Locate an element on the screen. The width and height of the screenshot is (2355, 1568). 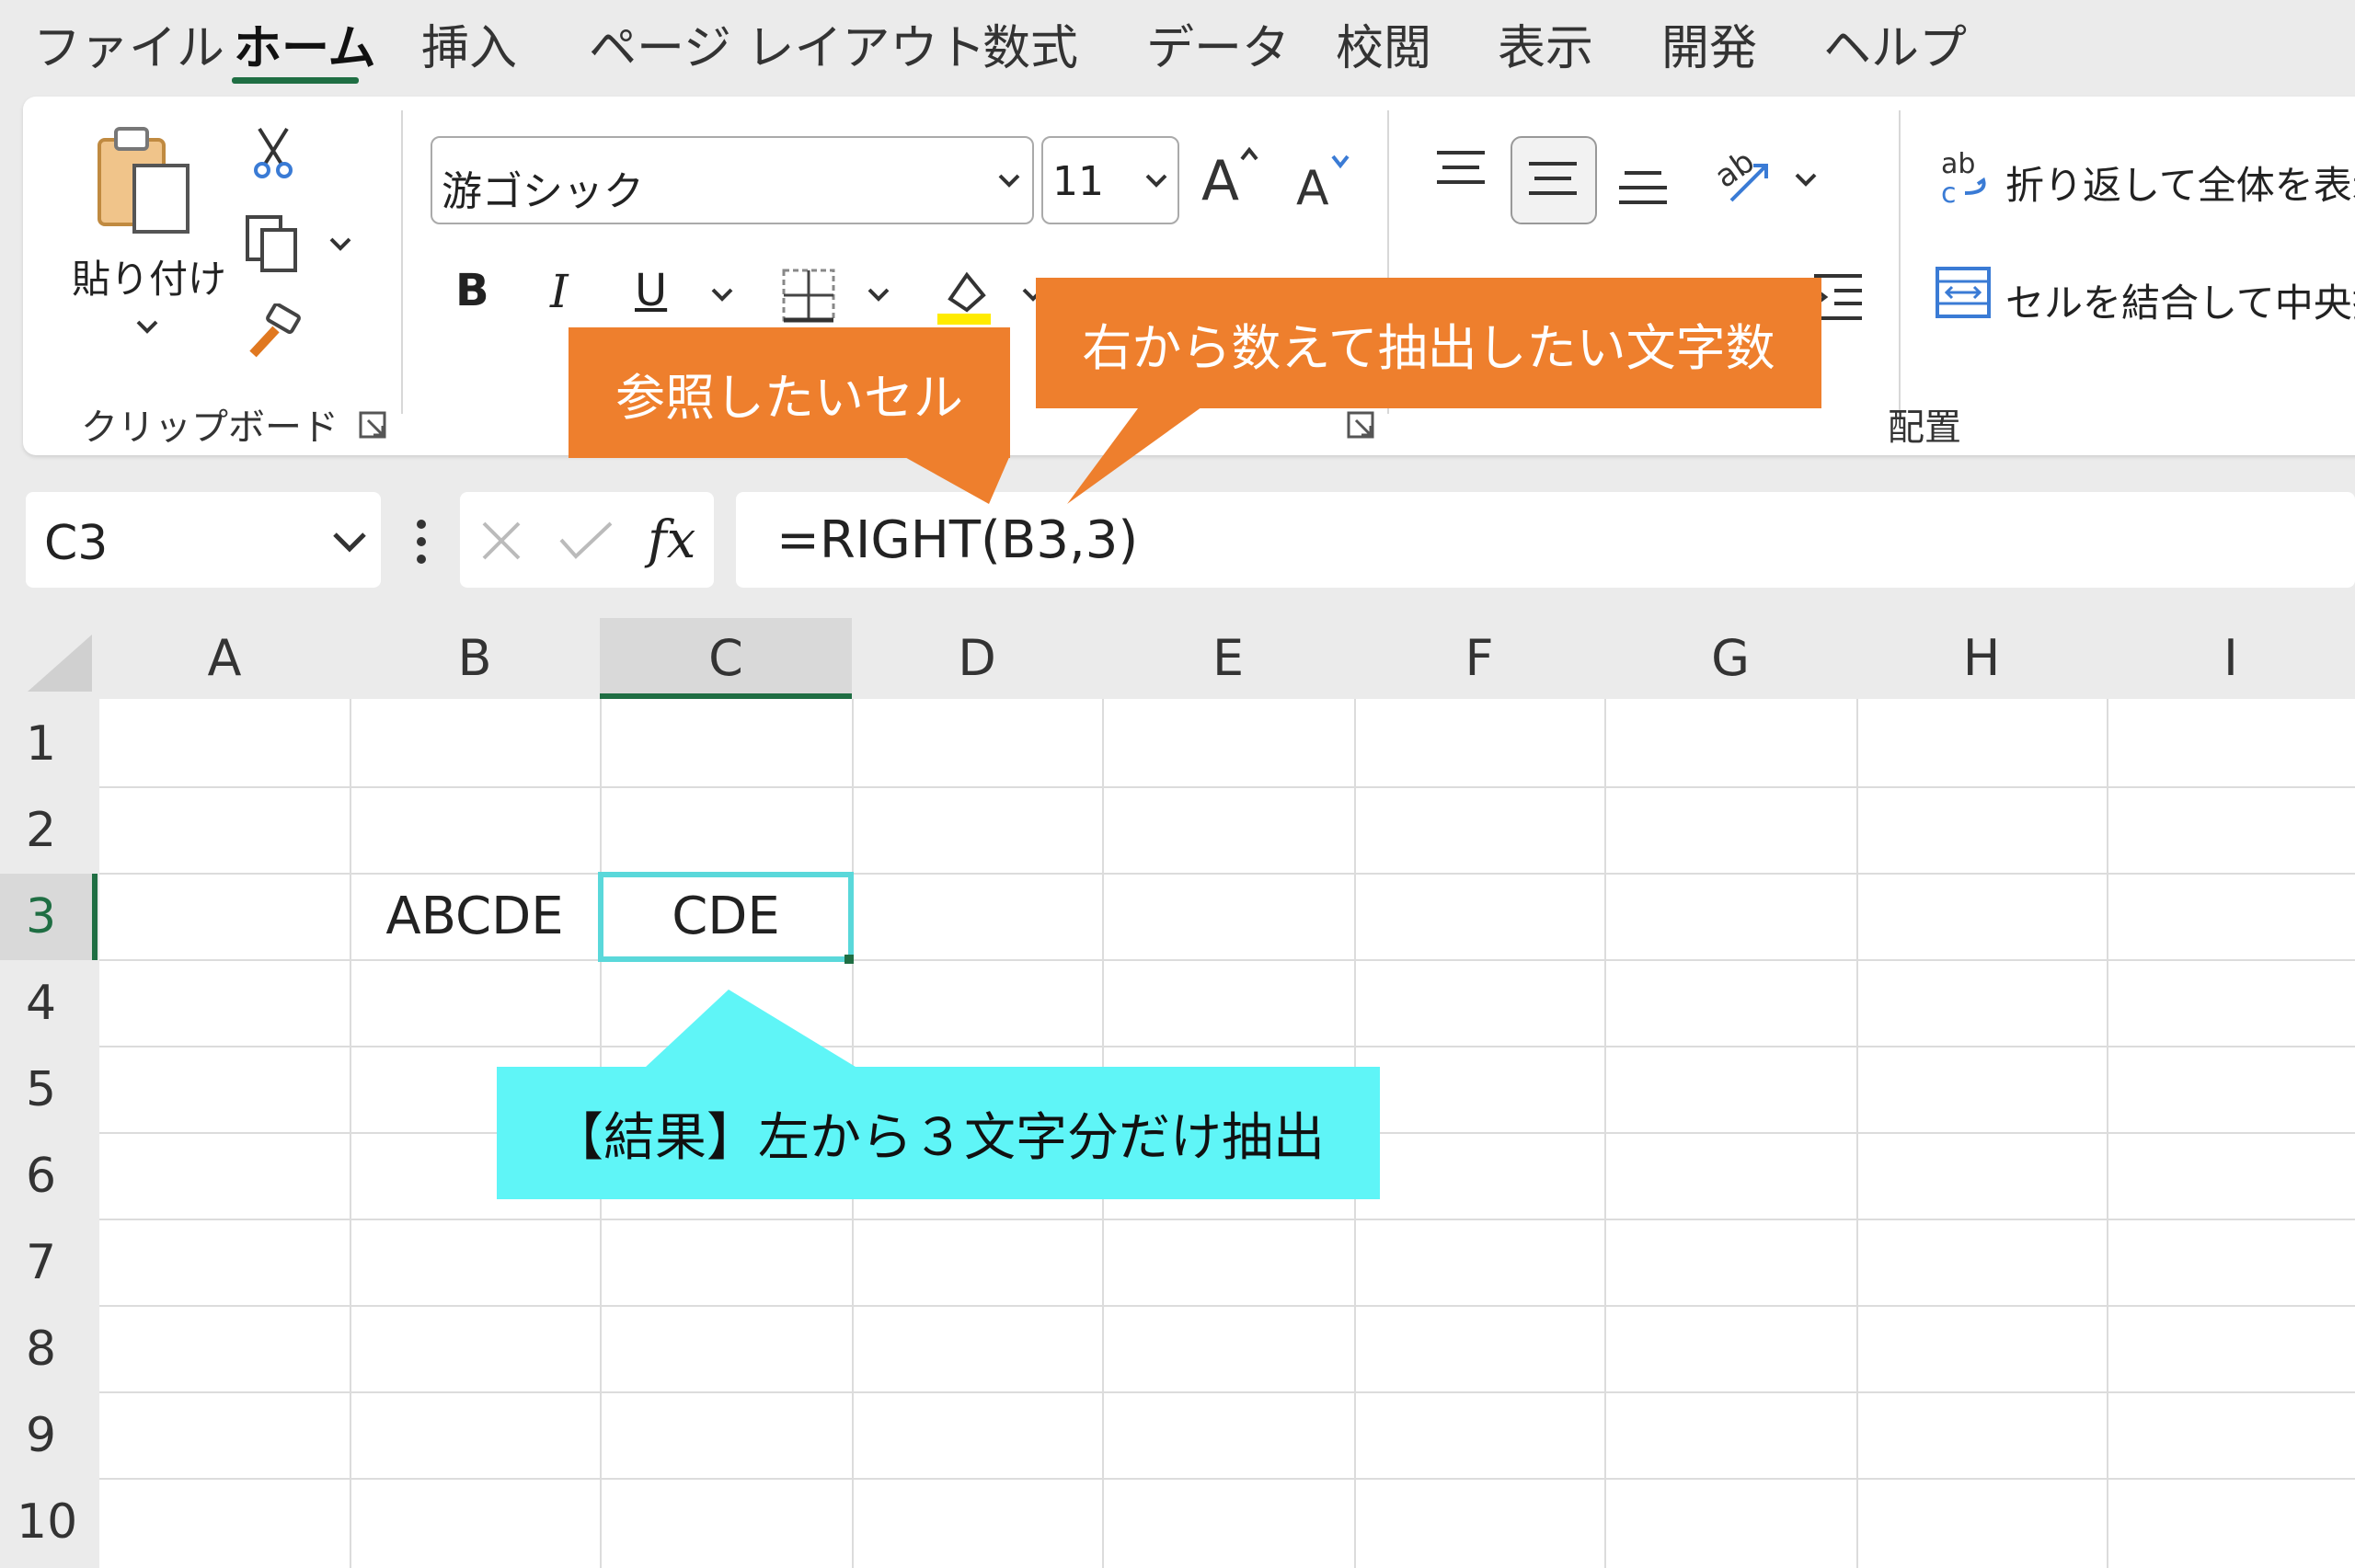
callout-pointers is located at coordinates (925, 736).